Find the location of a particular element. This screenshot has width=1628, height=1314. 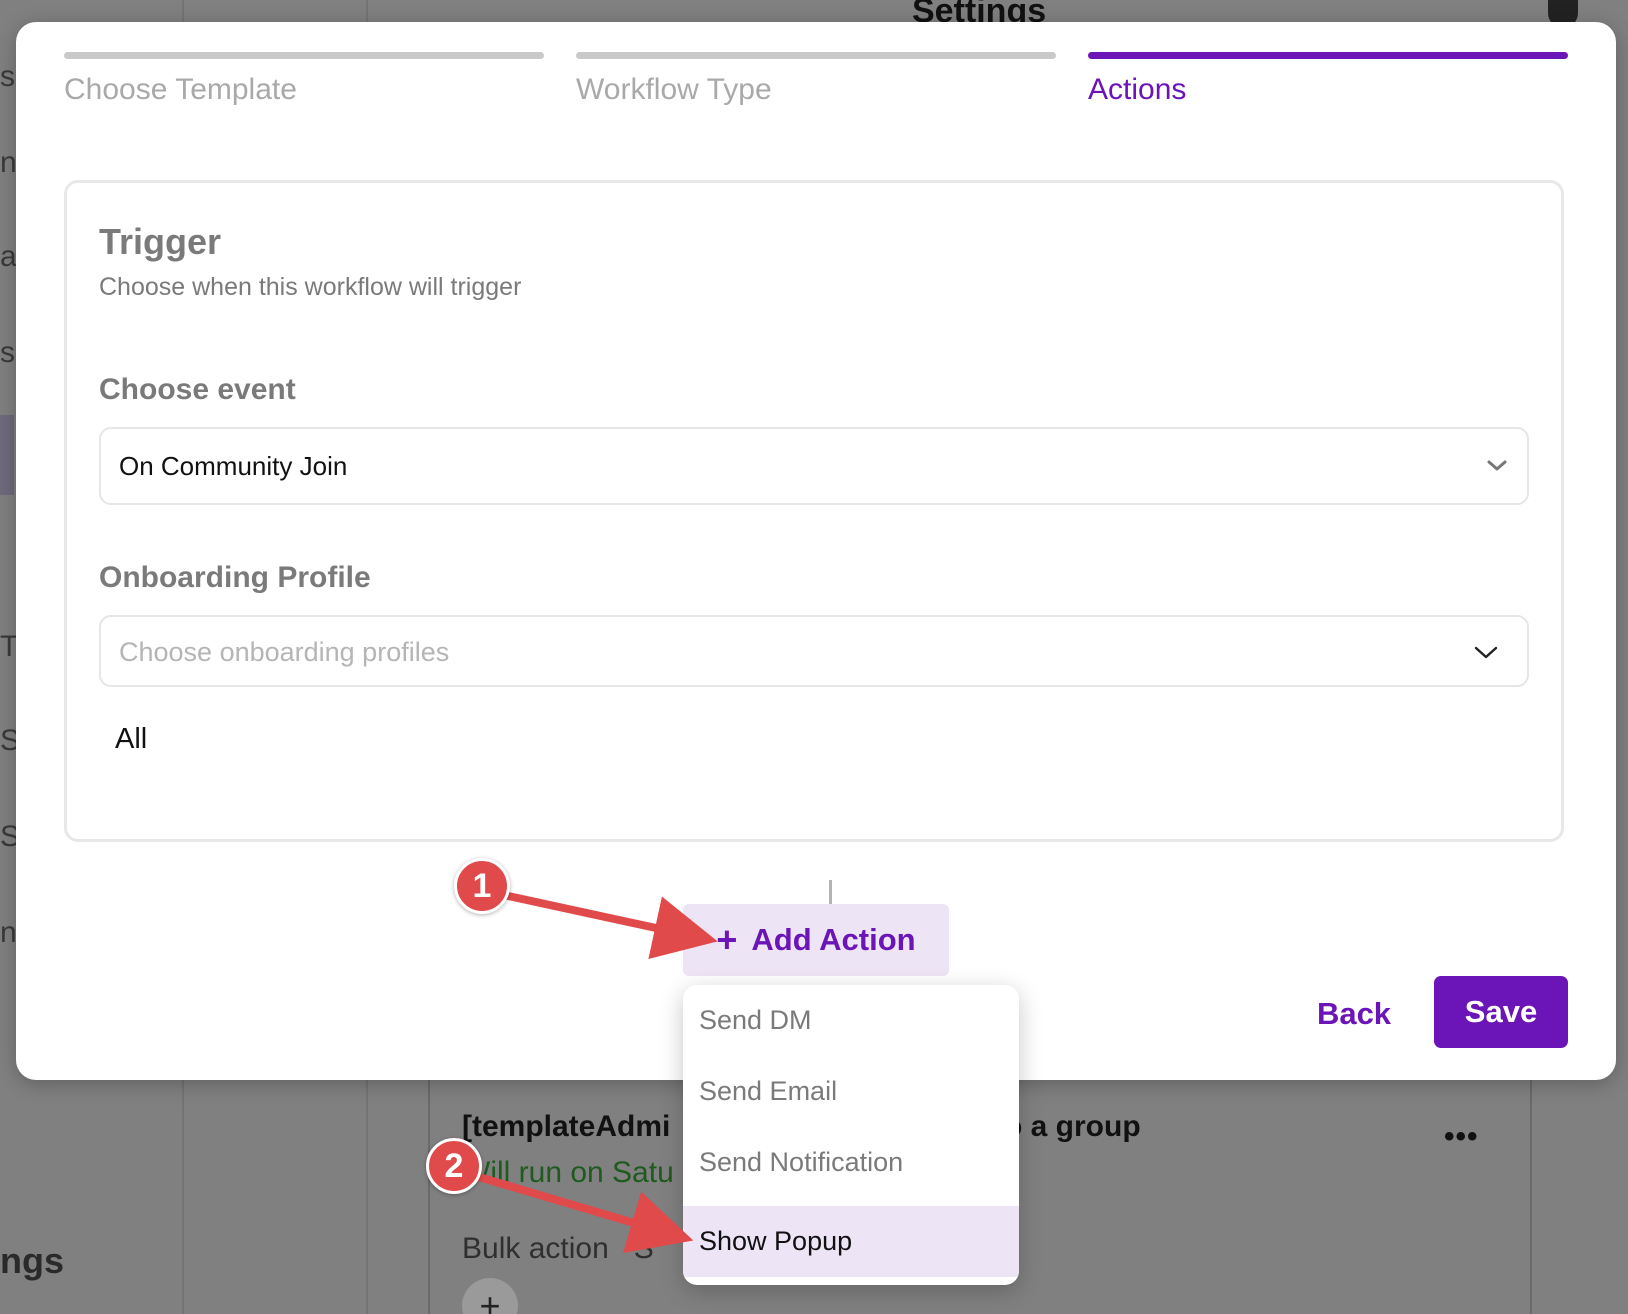

annotation-badge-2: 2 is located at coordinates (454, 1166).